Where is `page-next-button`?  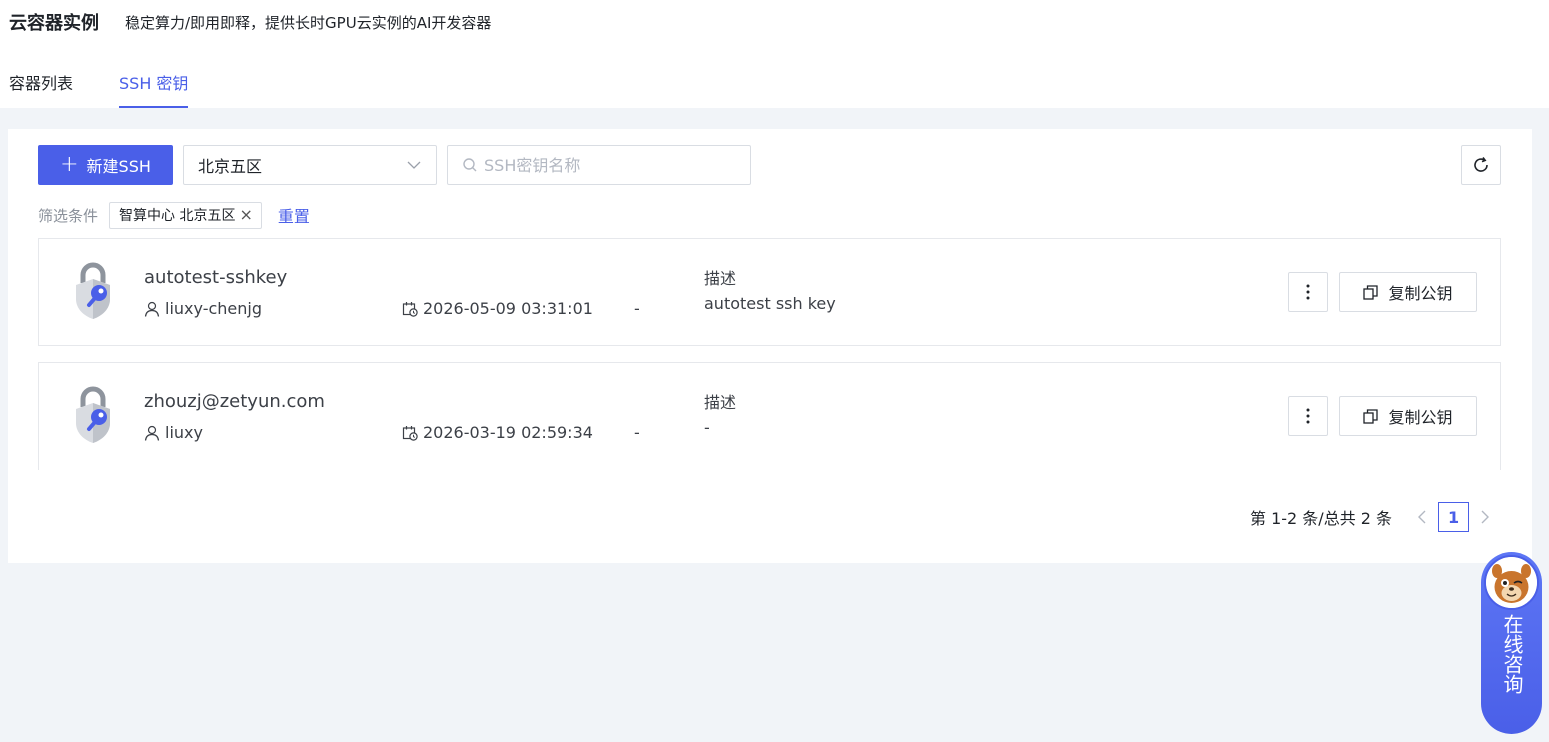 page-next-button is located at coordinates (1485, 517).